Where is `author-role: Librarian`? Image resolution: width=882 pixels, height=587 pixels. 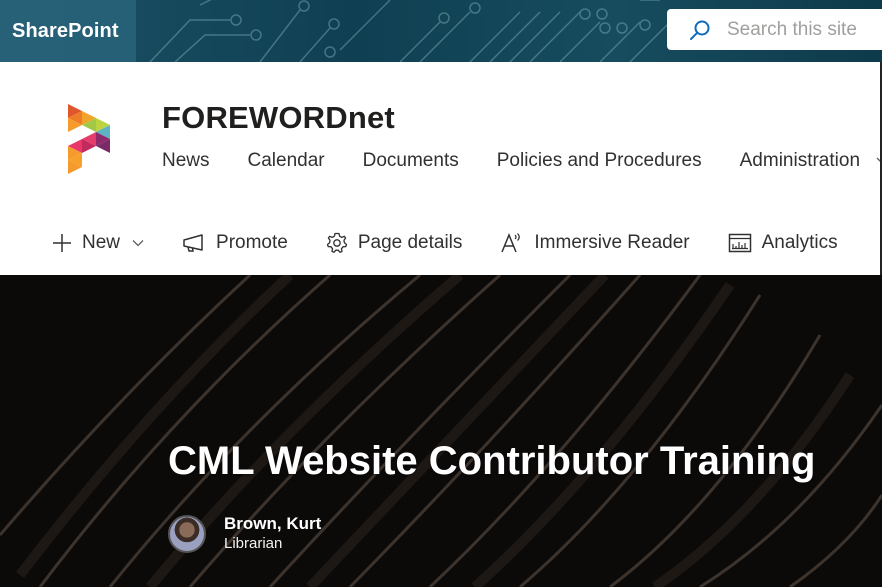 author-role: Librarian is located at coordinates (253, 543).